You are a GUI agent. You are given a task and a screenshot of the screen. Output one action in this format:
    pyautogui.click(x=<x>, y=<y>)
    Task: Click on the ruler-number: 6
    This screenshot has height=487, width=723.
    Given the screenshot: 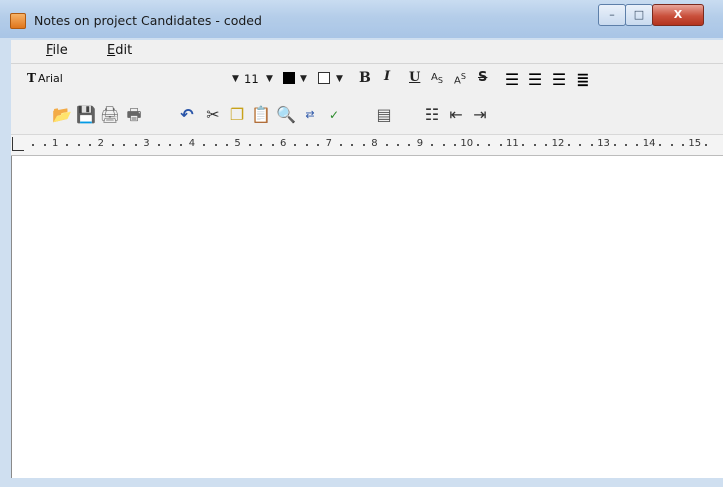 What is the action you would take?
    pyautogui.click(x=283, y=143)
    